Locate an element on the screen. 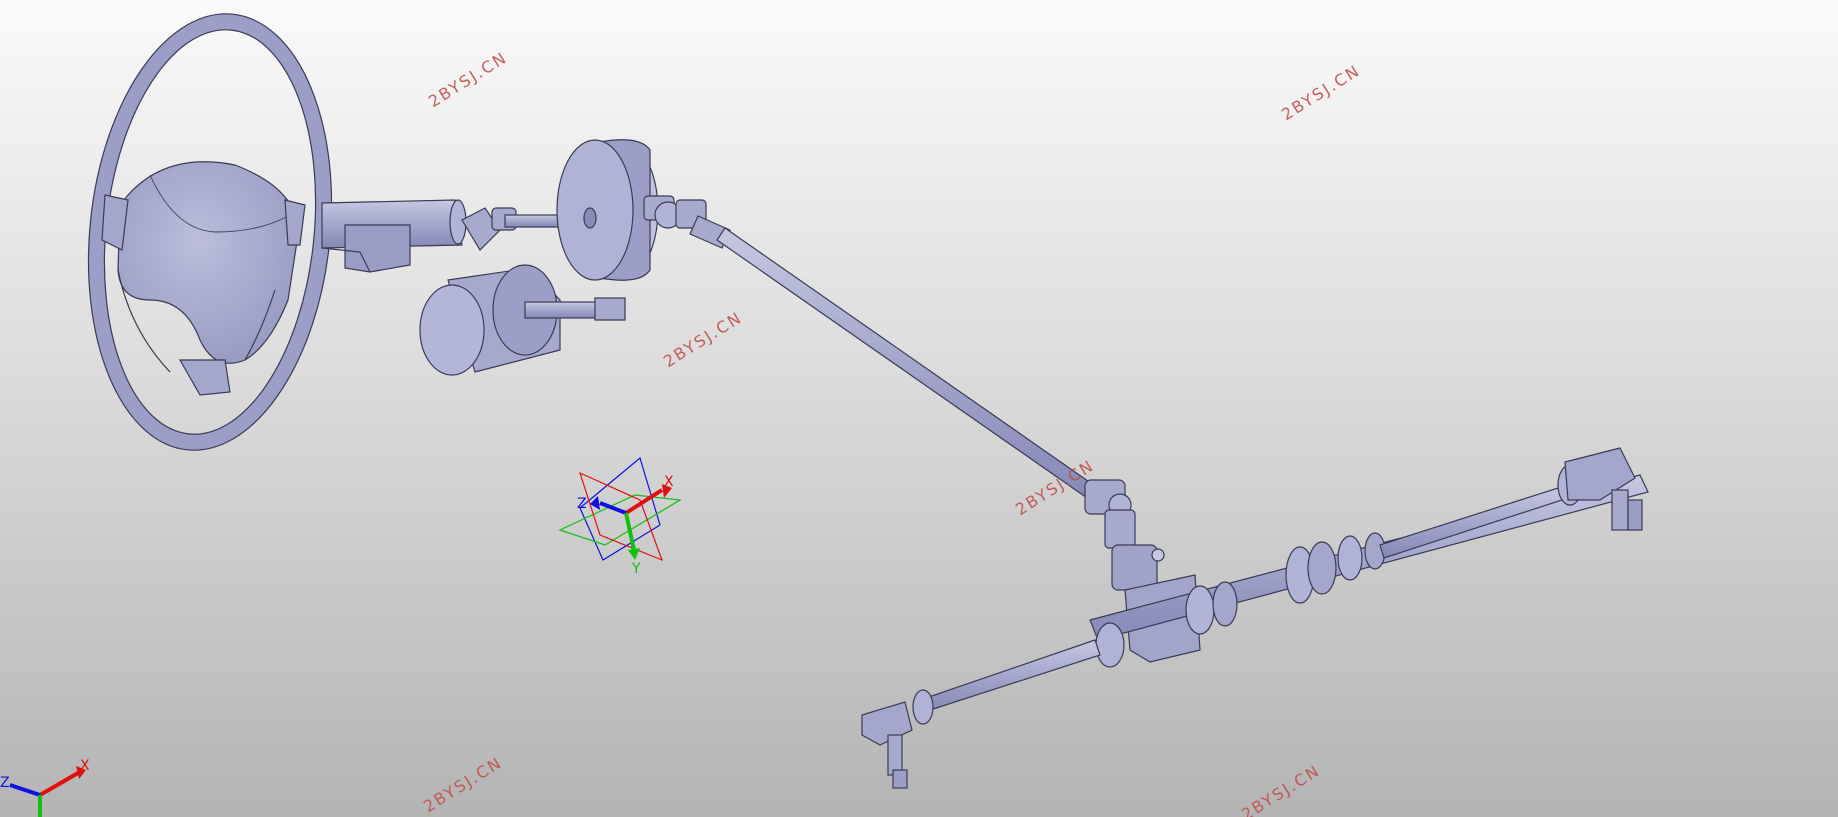 Image resolution: width=1838 pixels, height=817 pixels. axis-triad: X Z is located at coordinates (45, 787).